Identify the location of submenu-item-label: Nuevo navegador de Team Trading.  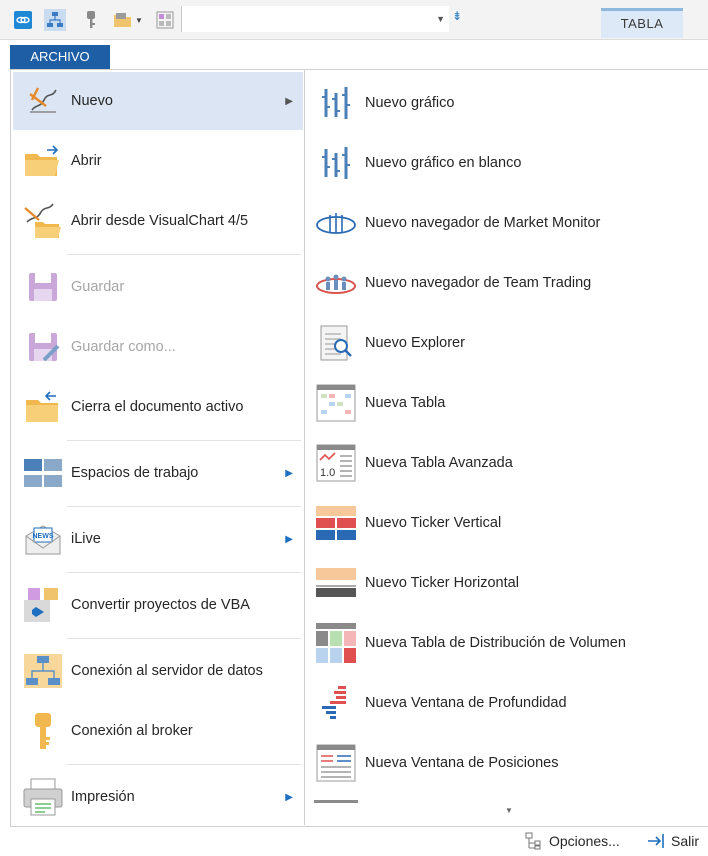
(478, 283).